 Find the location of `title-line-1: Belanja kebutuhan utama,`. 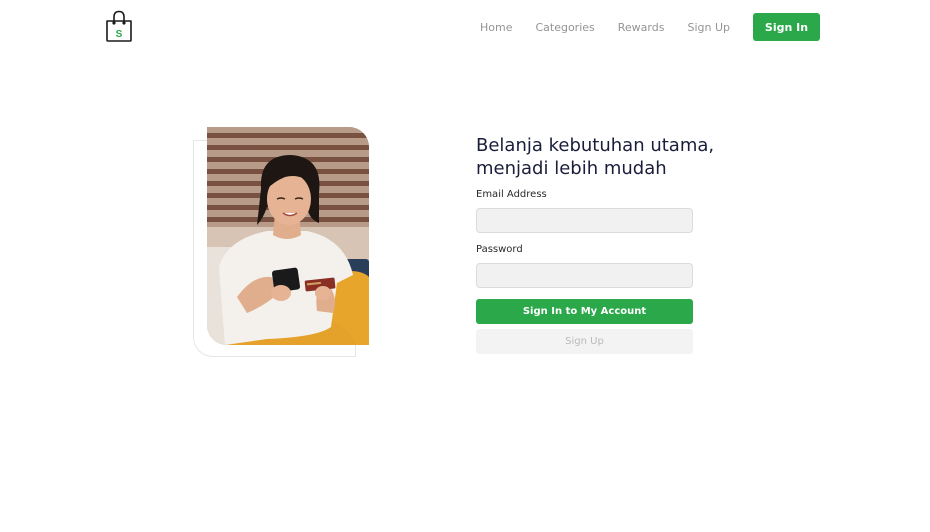

title-line-1: Belanja kebutuhan utama, is located at coordinates (595, 145).